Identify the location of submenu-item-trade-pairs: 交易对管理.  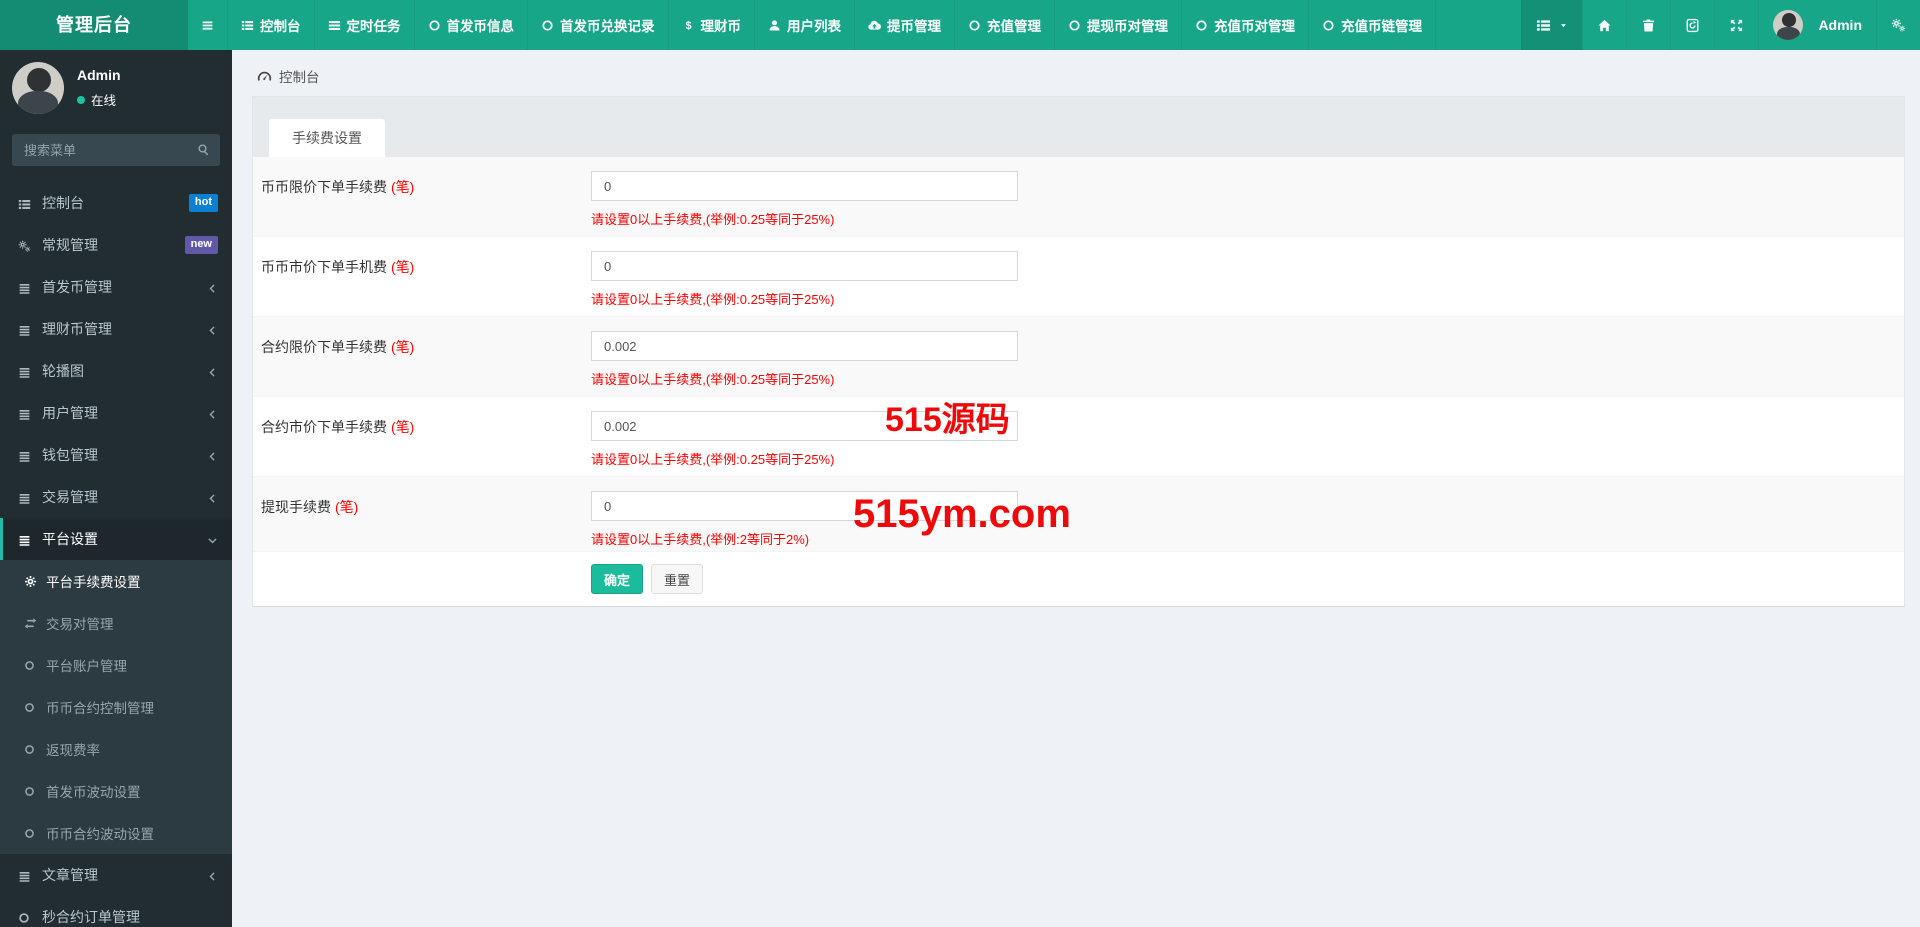
(116, 623).